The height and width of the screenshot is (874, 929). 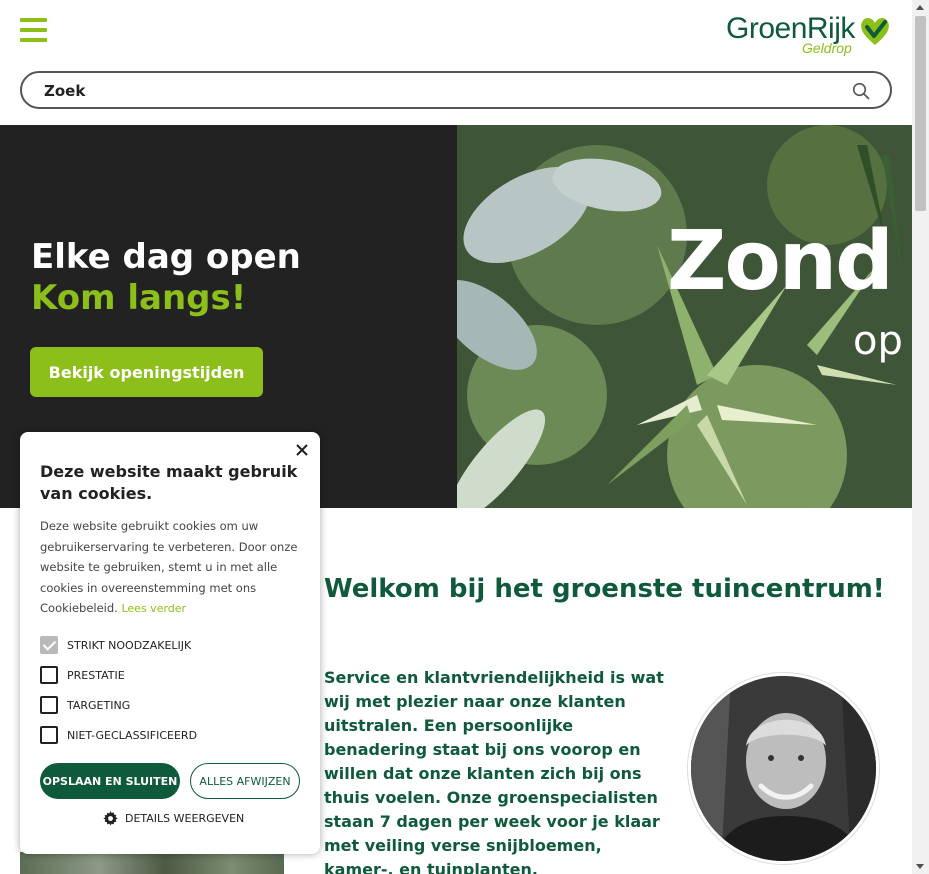 I want to click on show-details-link: DETAILS WEERGEVEN, so click(x=173, y=818).